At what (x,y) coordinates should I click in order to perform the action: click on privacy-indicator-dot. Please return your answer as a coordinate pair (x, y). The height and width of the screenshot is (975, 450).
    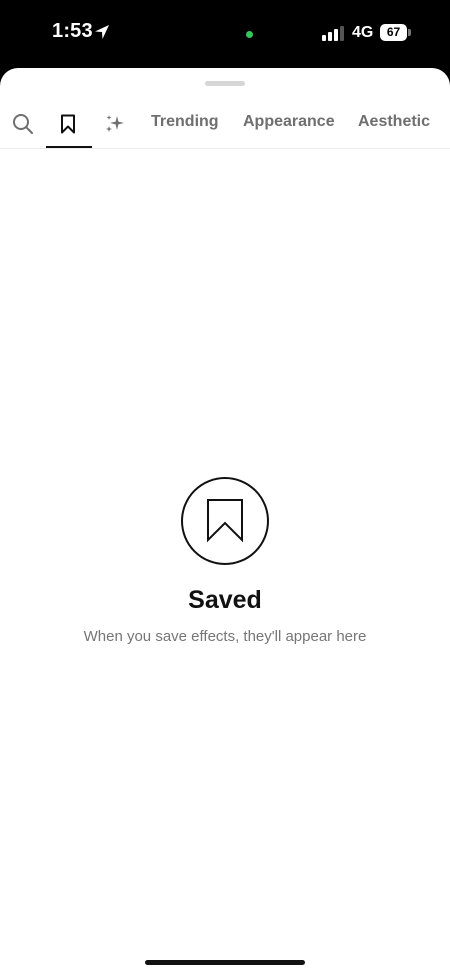
    Looking at the image, I should click on (249, 34).